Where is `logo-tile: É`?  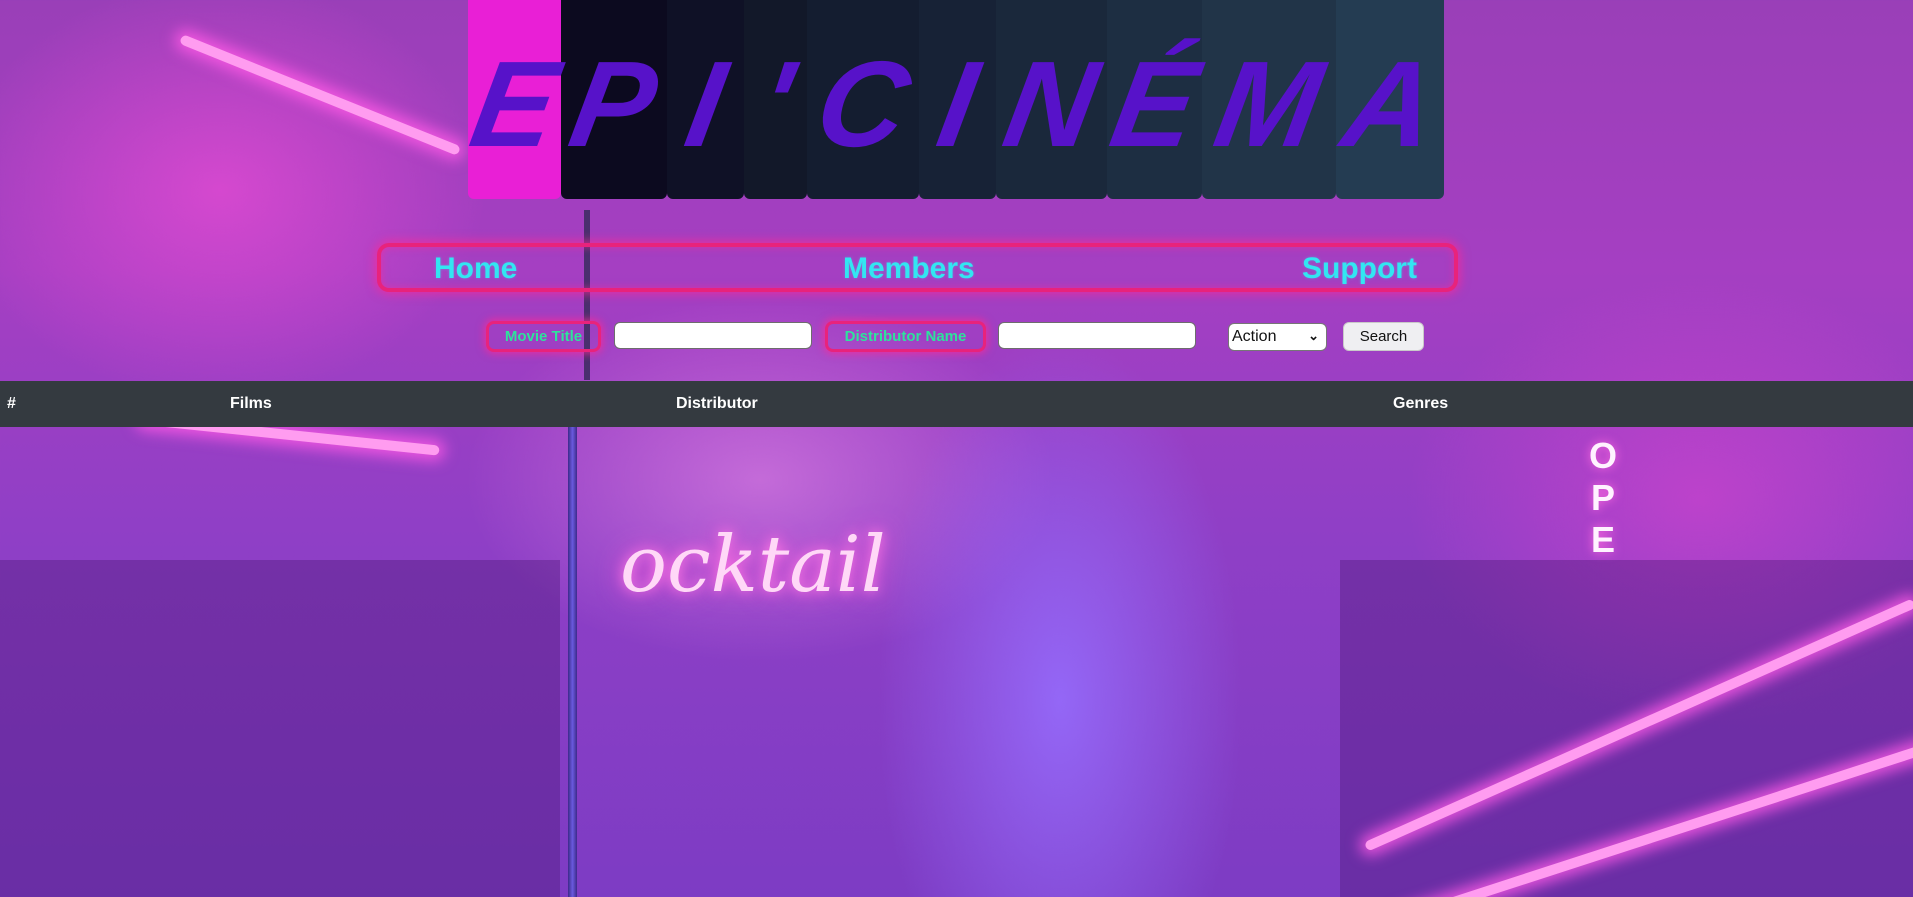 logo-tile: É is located at coordinates (1154, 99).